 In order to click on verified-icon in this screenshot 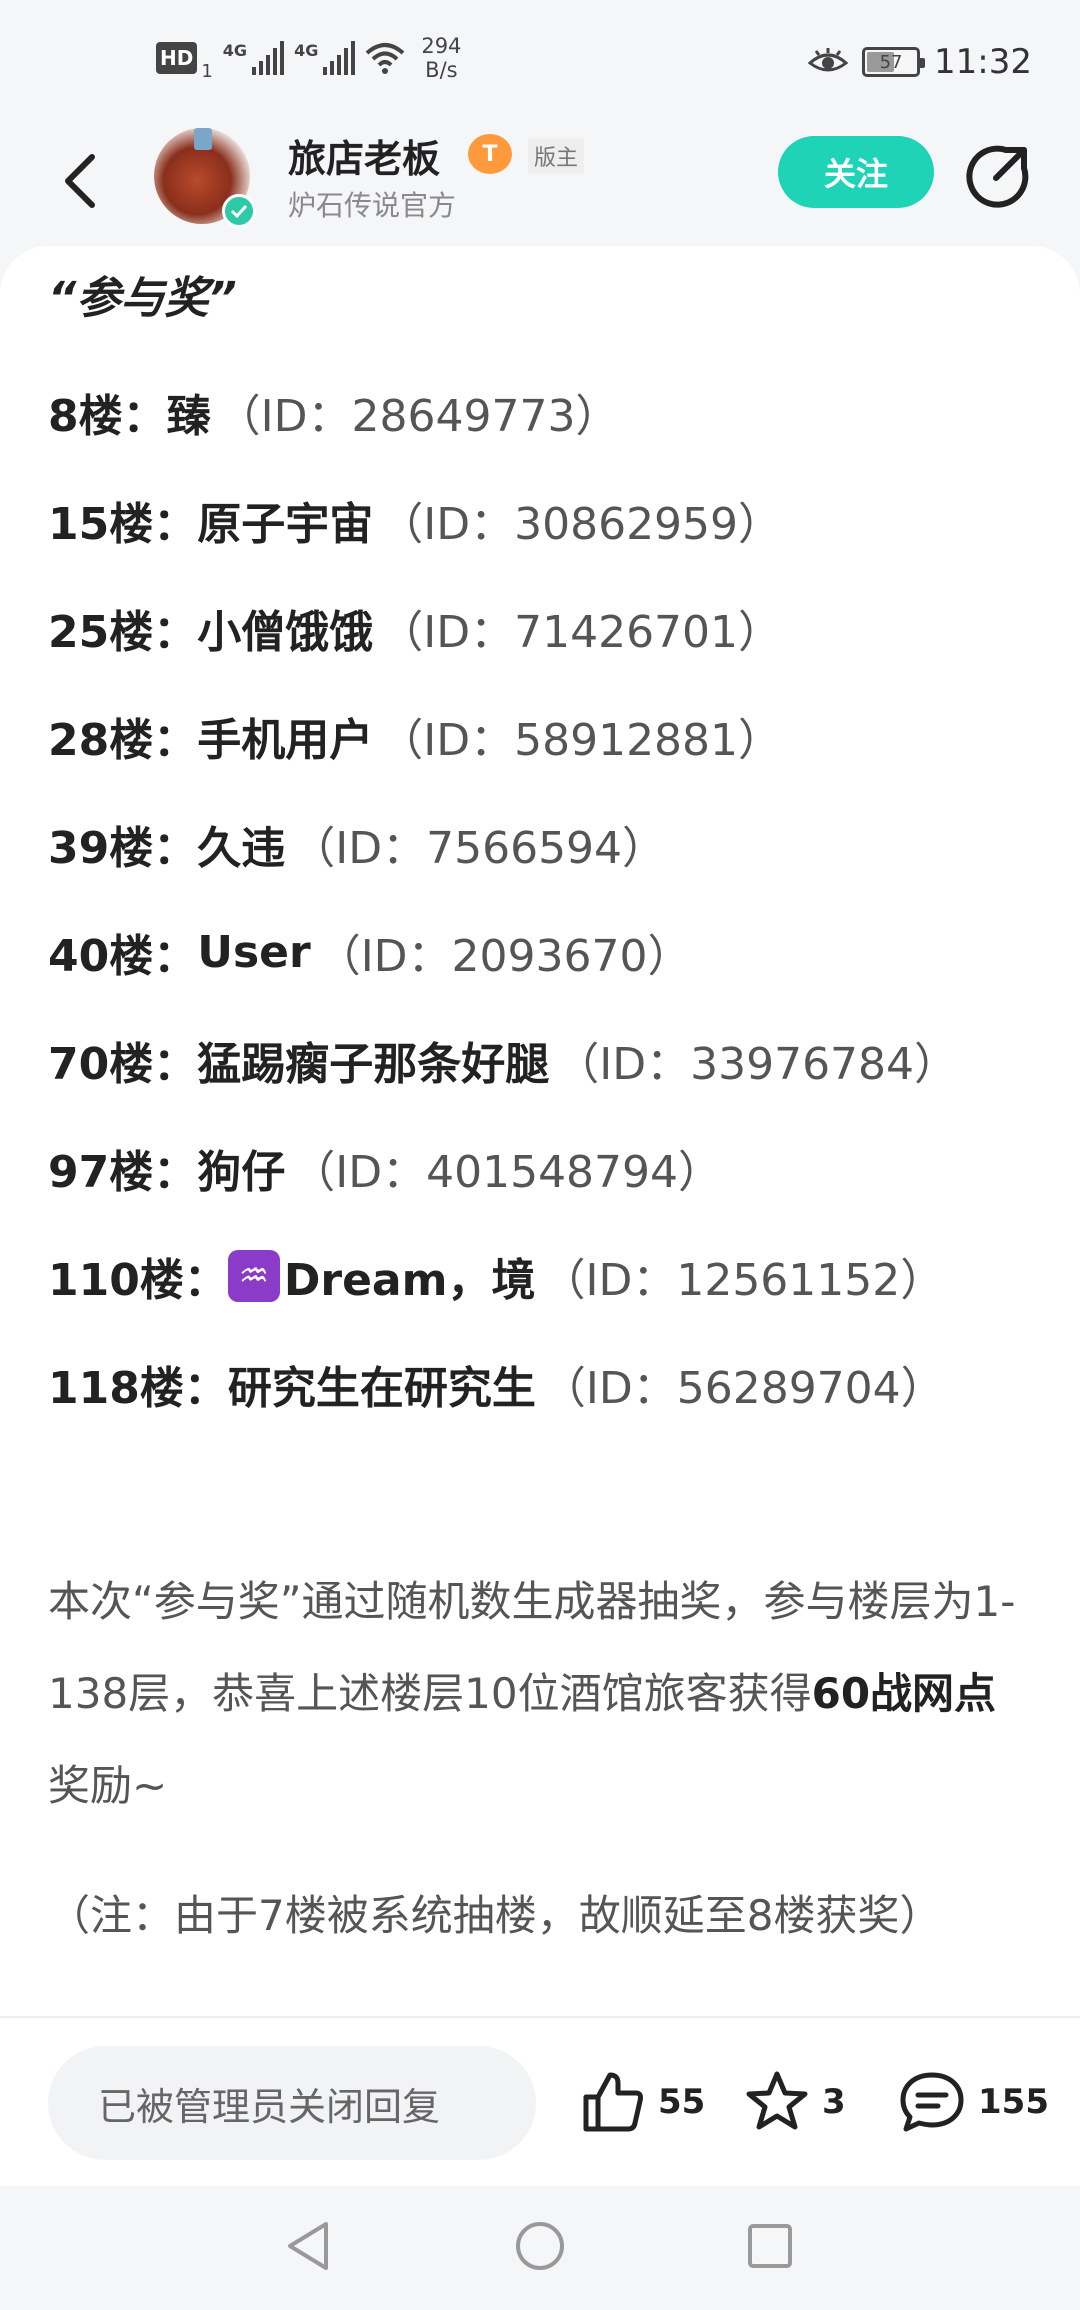, I will do `click(239, 211)`.